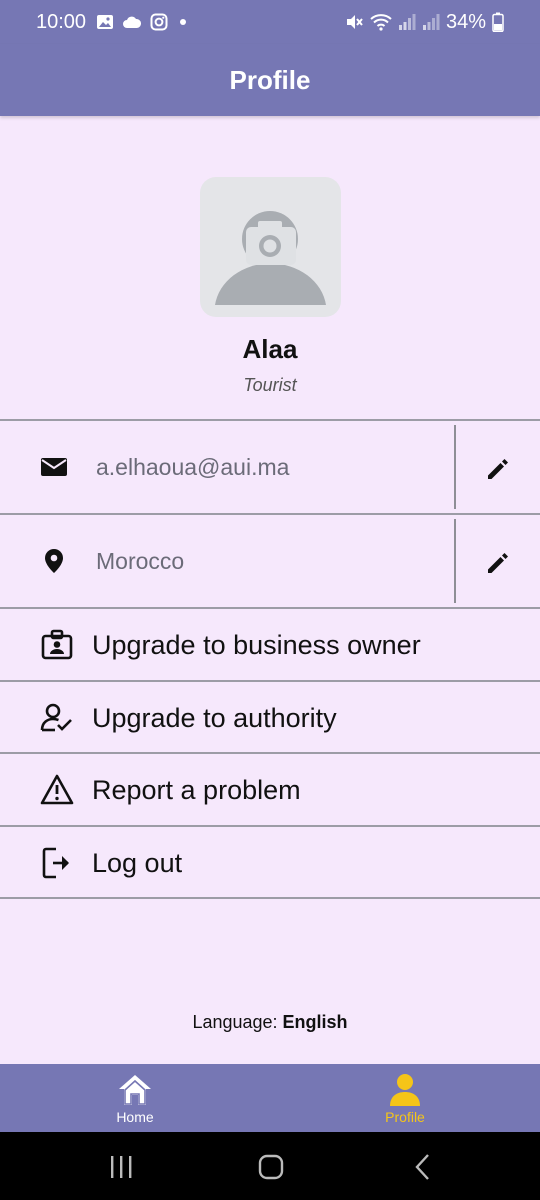 This screenshot has width=540, height=1200. Describe the element at coordinates (270, 22) in the screenshot. I see `status-bar: 10:00 34%` at that location.